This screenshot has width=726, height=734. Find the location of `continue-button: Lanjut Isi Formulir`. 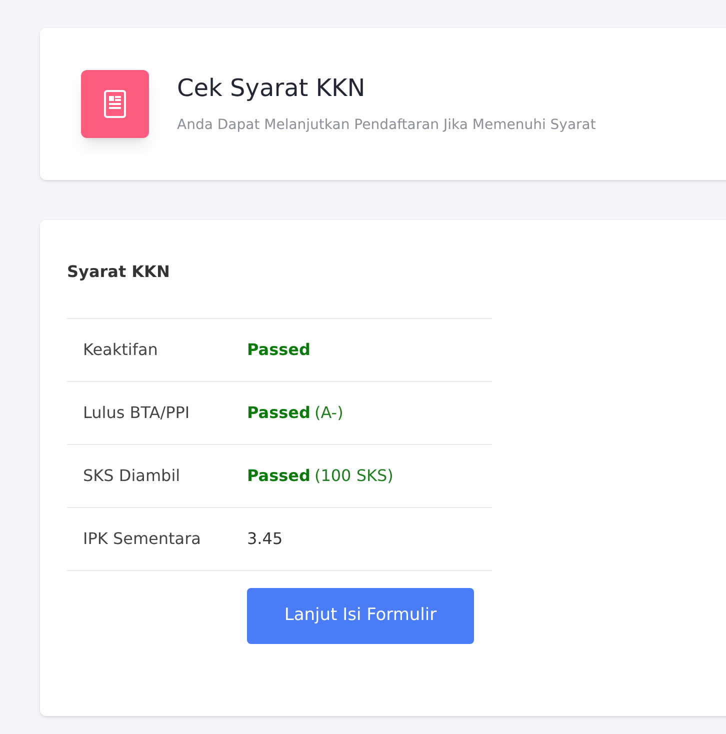

continue-button: Lanjut Isi Formulir is located at coordinates (360, 616).